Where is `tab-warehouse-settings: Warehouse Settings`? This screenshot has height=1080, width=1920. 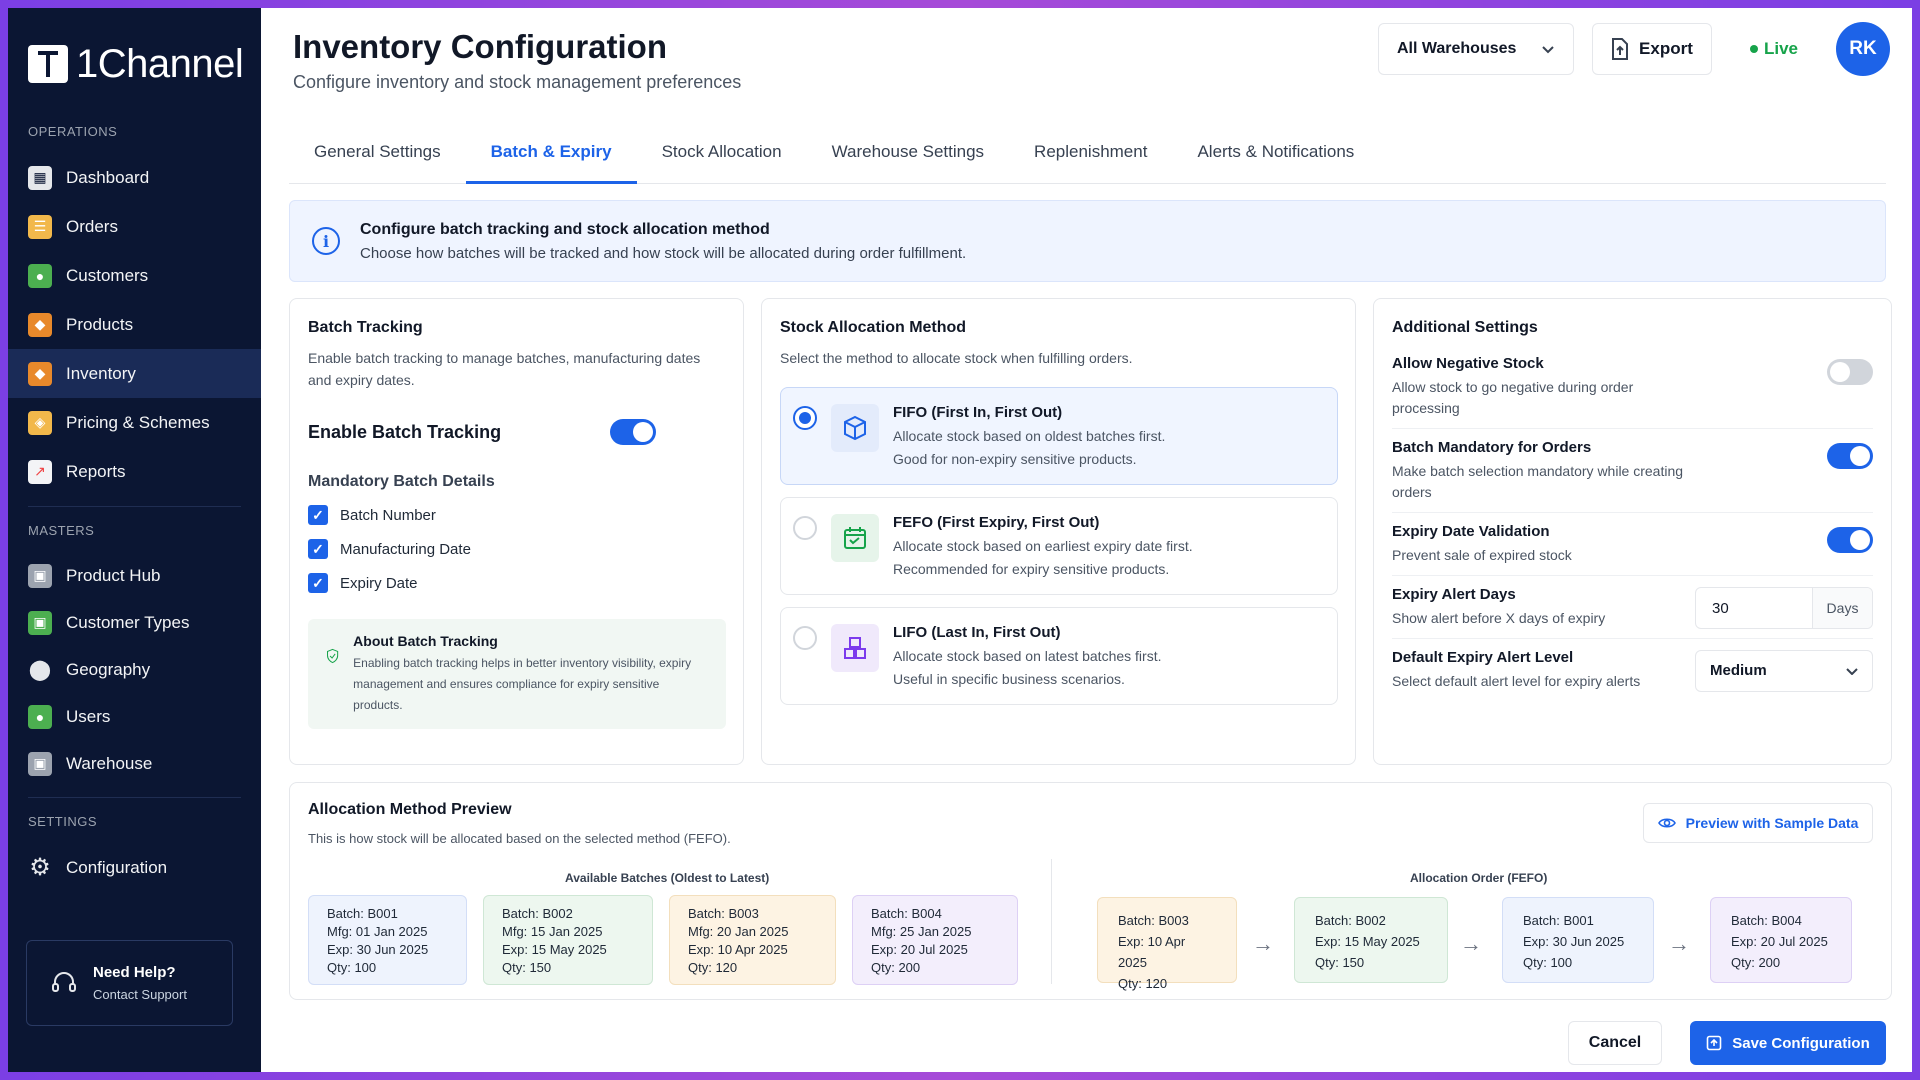
tab-warehouse-settings: Warehouse Settings is located at coordinates (908, 156).